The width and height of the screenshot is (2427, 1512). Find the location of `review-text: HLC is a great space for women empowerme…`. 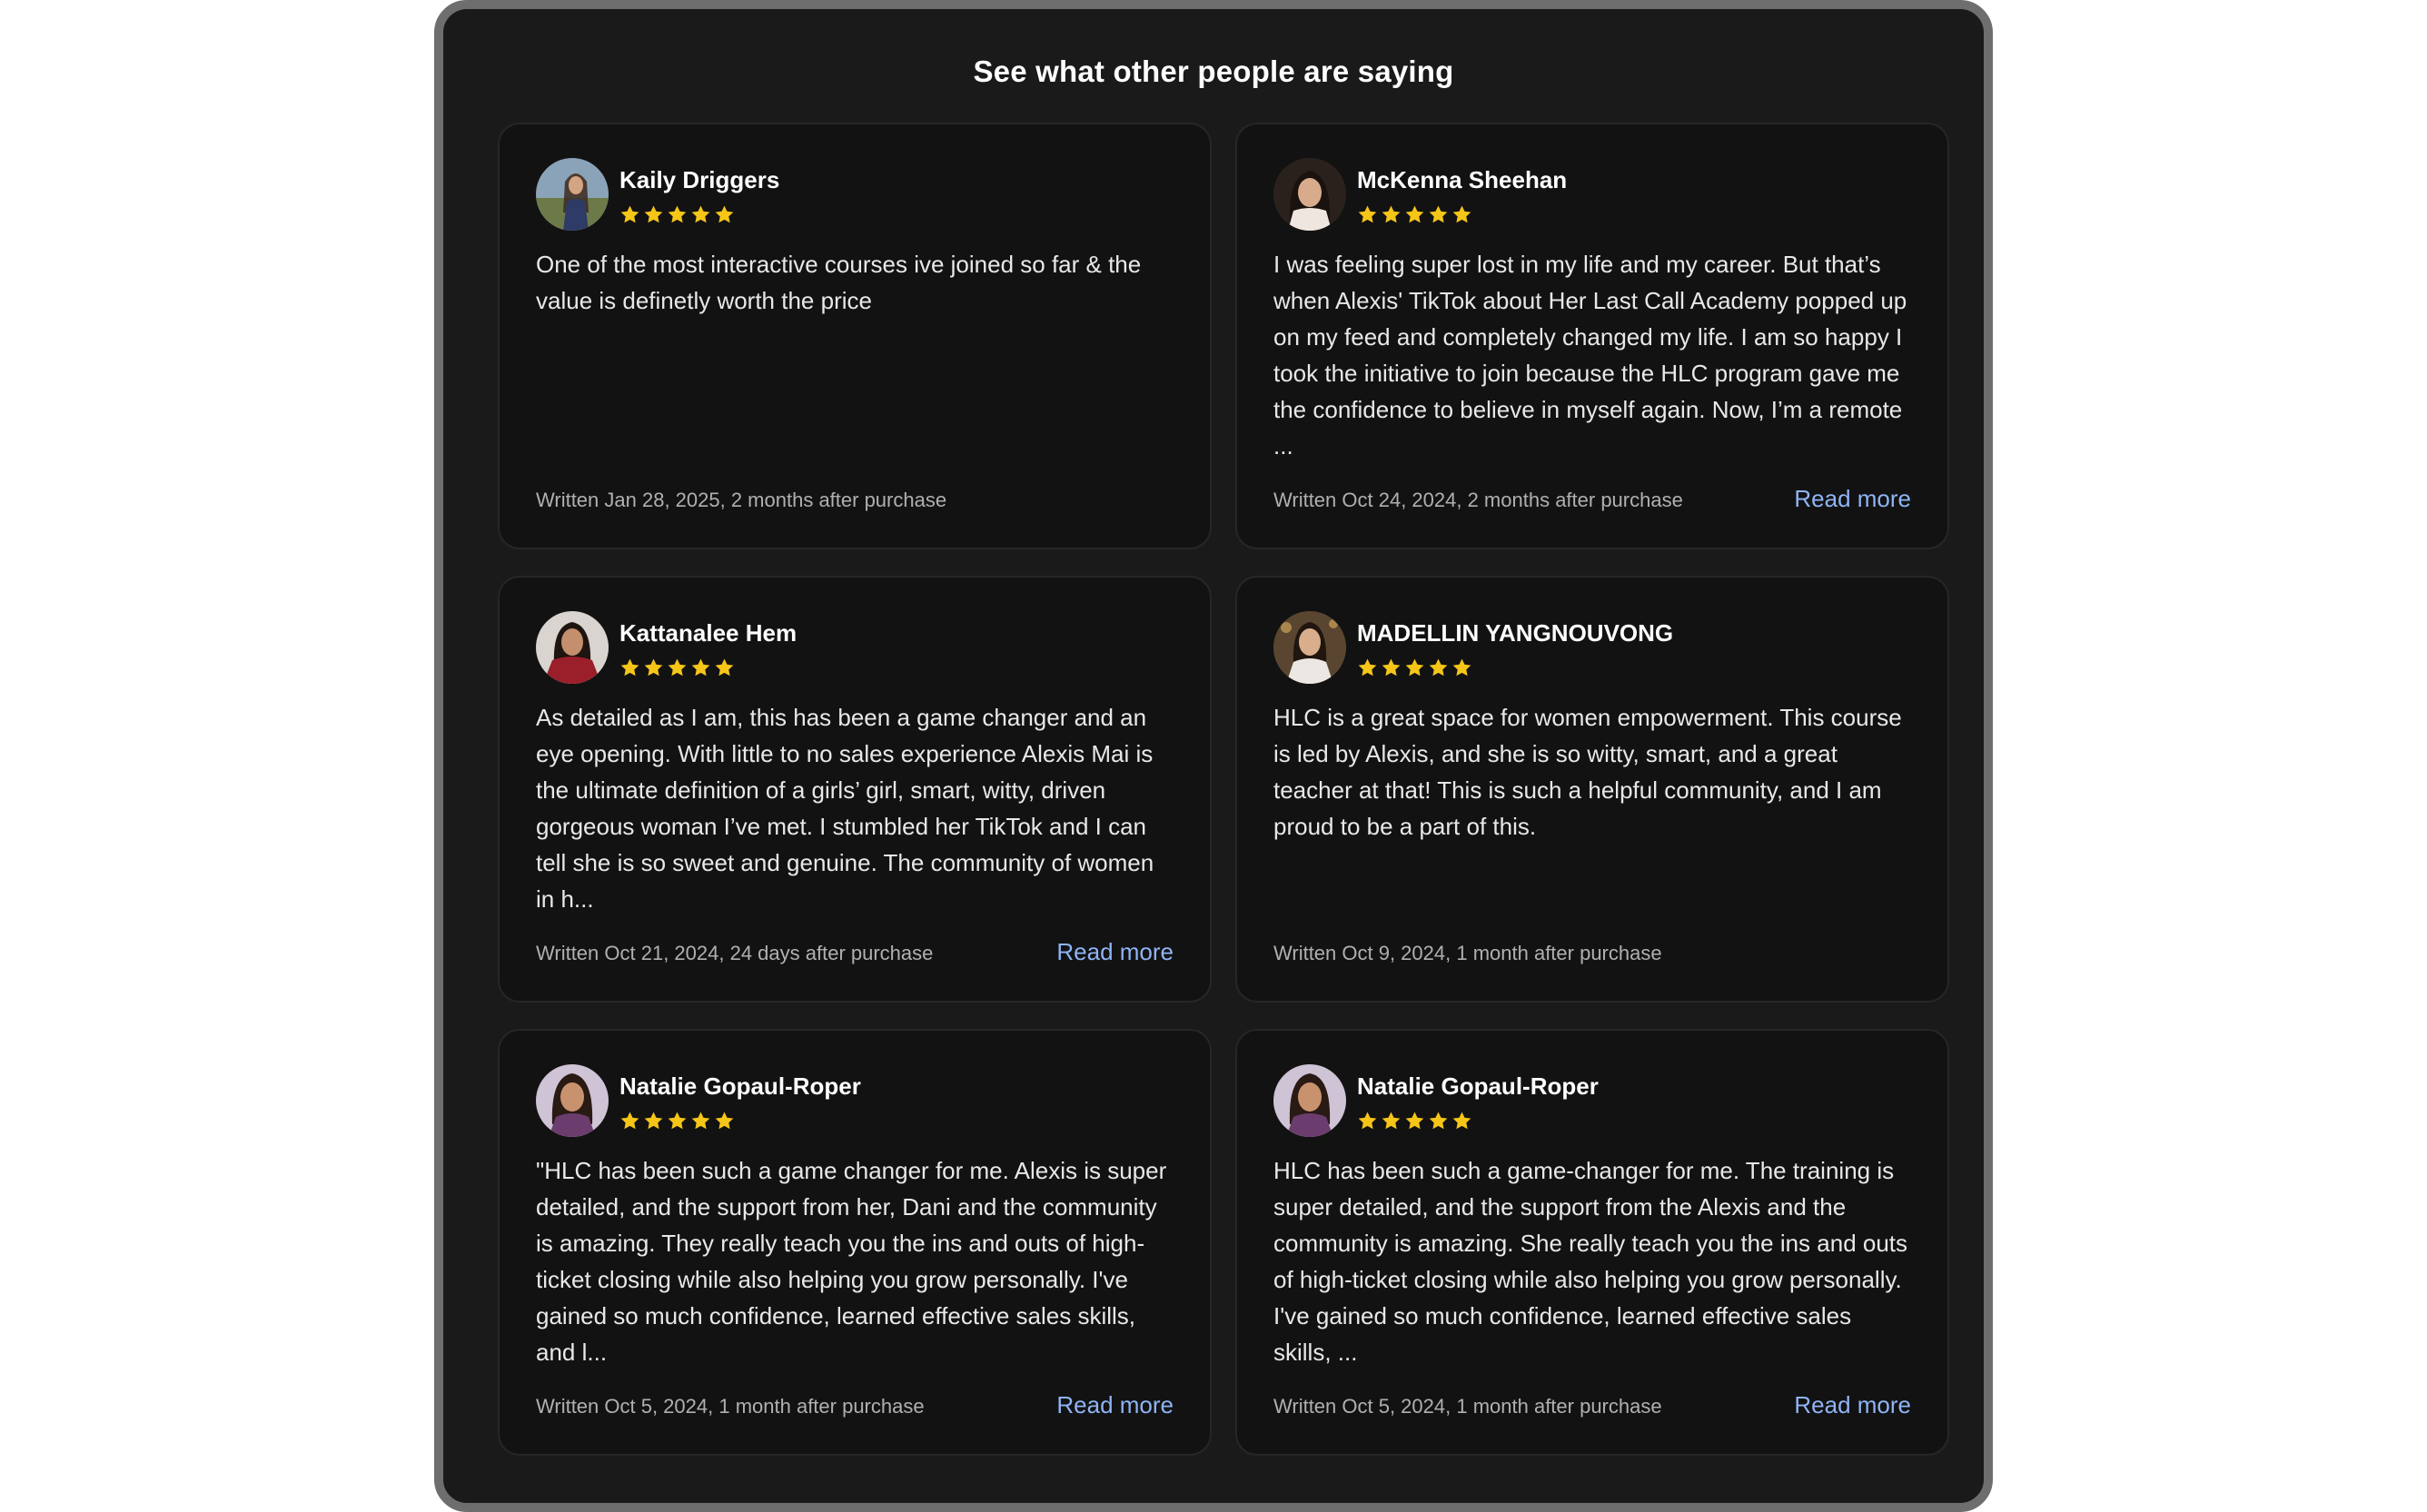

review-text: HLC is a great space for women empowerme… is located at coordinates (1587, 772).